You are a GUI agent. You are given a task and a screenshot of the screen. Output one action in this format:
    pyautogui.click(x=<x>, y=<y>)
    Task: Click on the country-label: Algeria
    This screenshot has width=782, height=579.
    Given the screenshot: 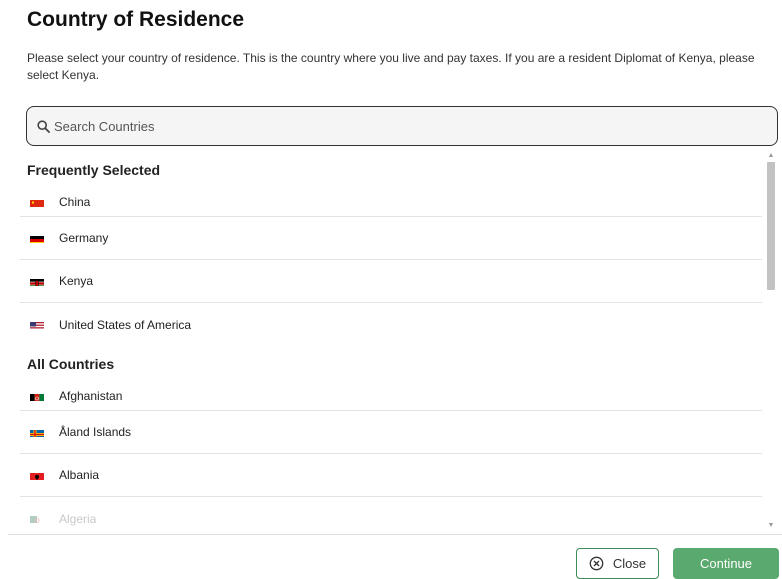 What is the action you would take?
    pyautogui.click(x=78, y=518)
    